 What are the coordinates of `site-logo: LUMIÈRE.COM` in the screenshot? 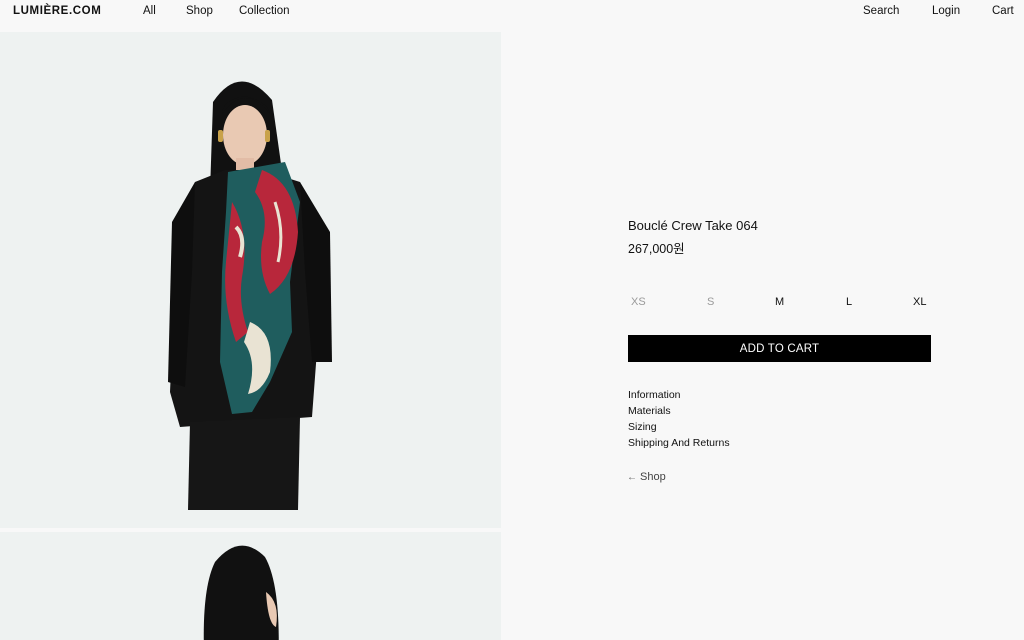 It's located at (57, 11).